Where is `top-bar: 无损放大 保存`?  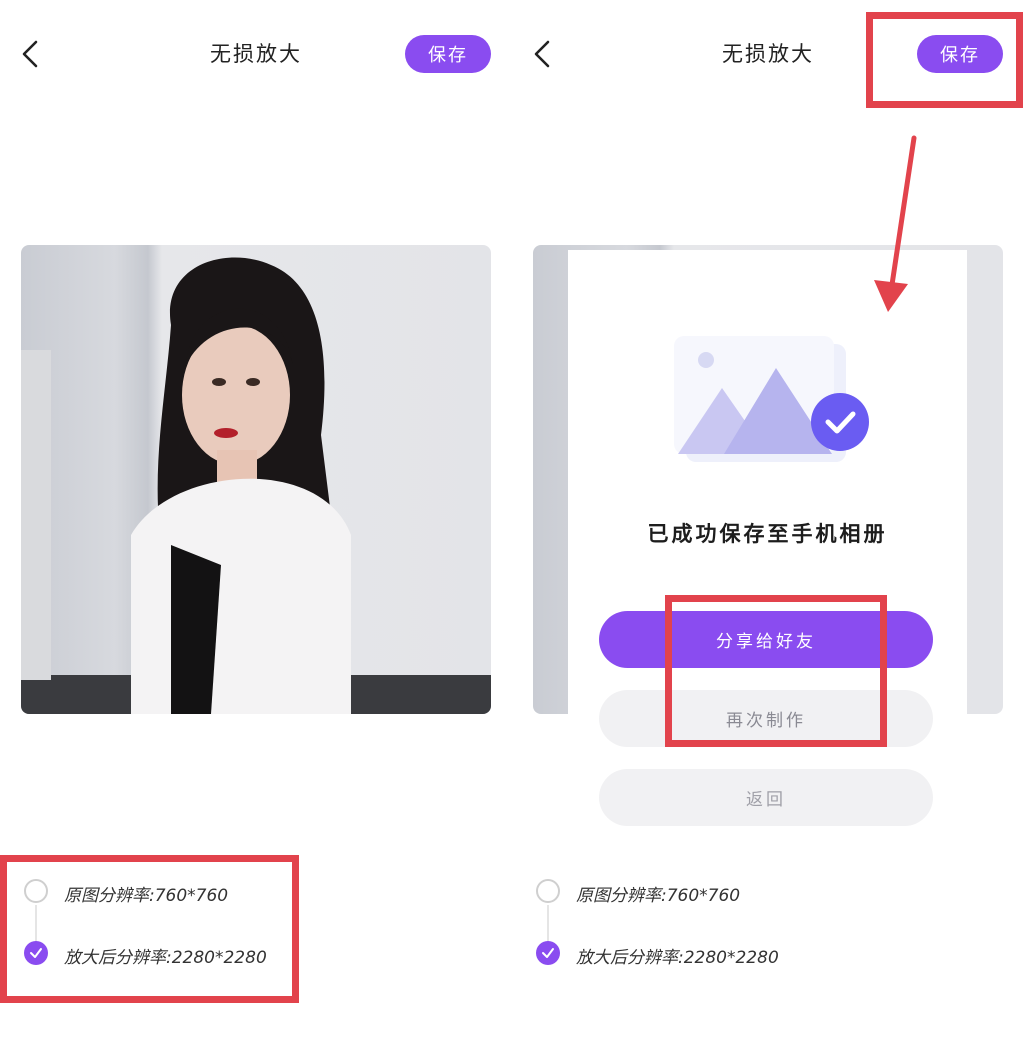 top-bar: 无损放大 保存 is located at coordinates (256, 54).